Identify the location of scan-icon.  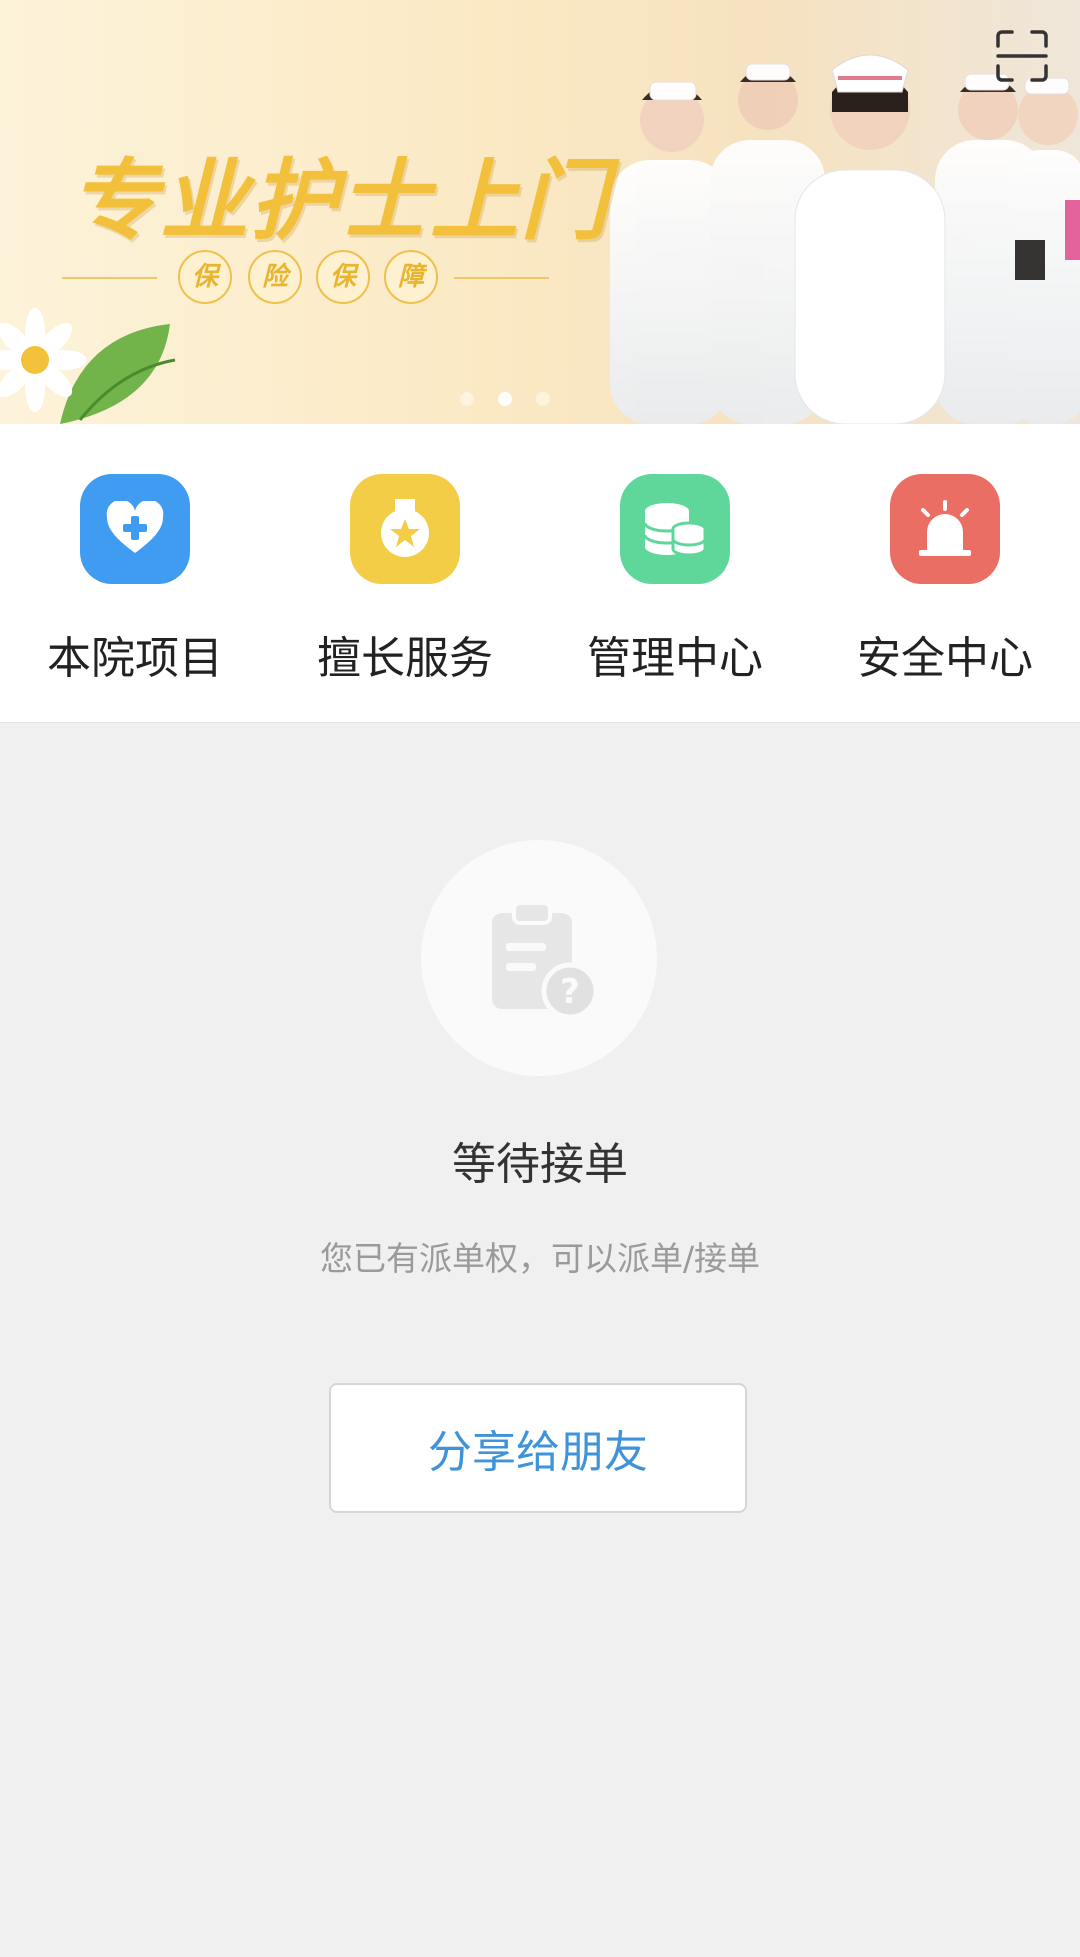
(1022, 56).